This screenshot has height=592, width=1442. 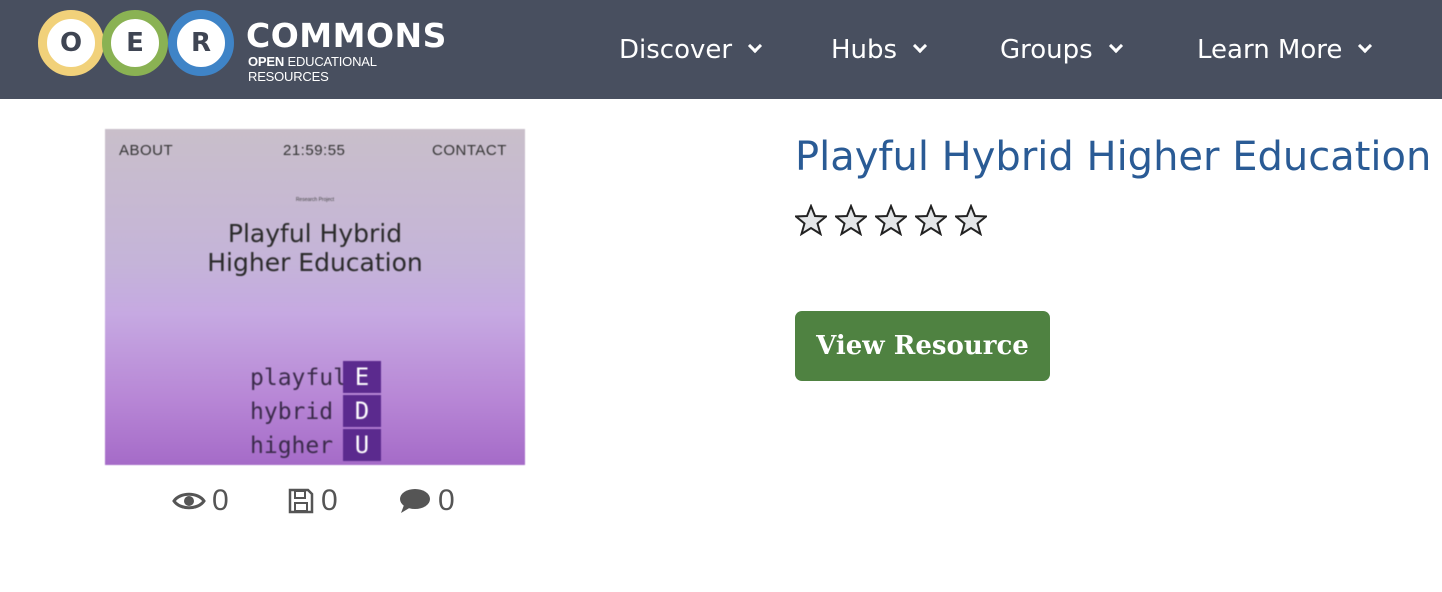 What do you see at coordinates (676, 49) in the screenshot?
I see `nav-discover-label: Discover` at bounding box center [676, 49].